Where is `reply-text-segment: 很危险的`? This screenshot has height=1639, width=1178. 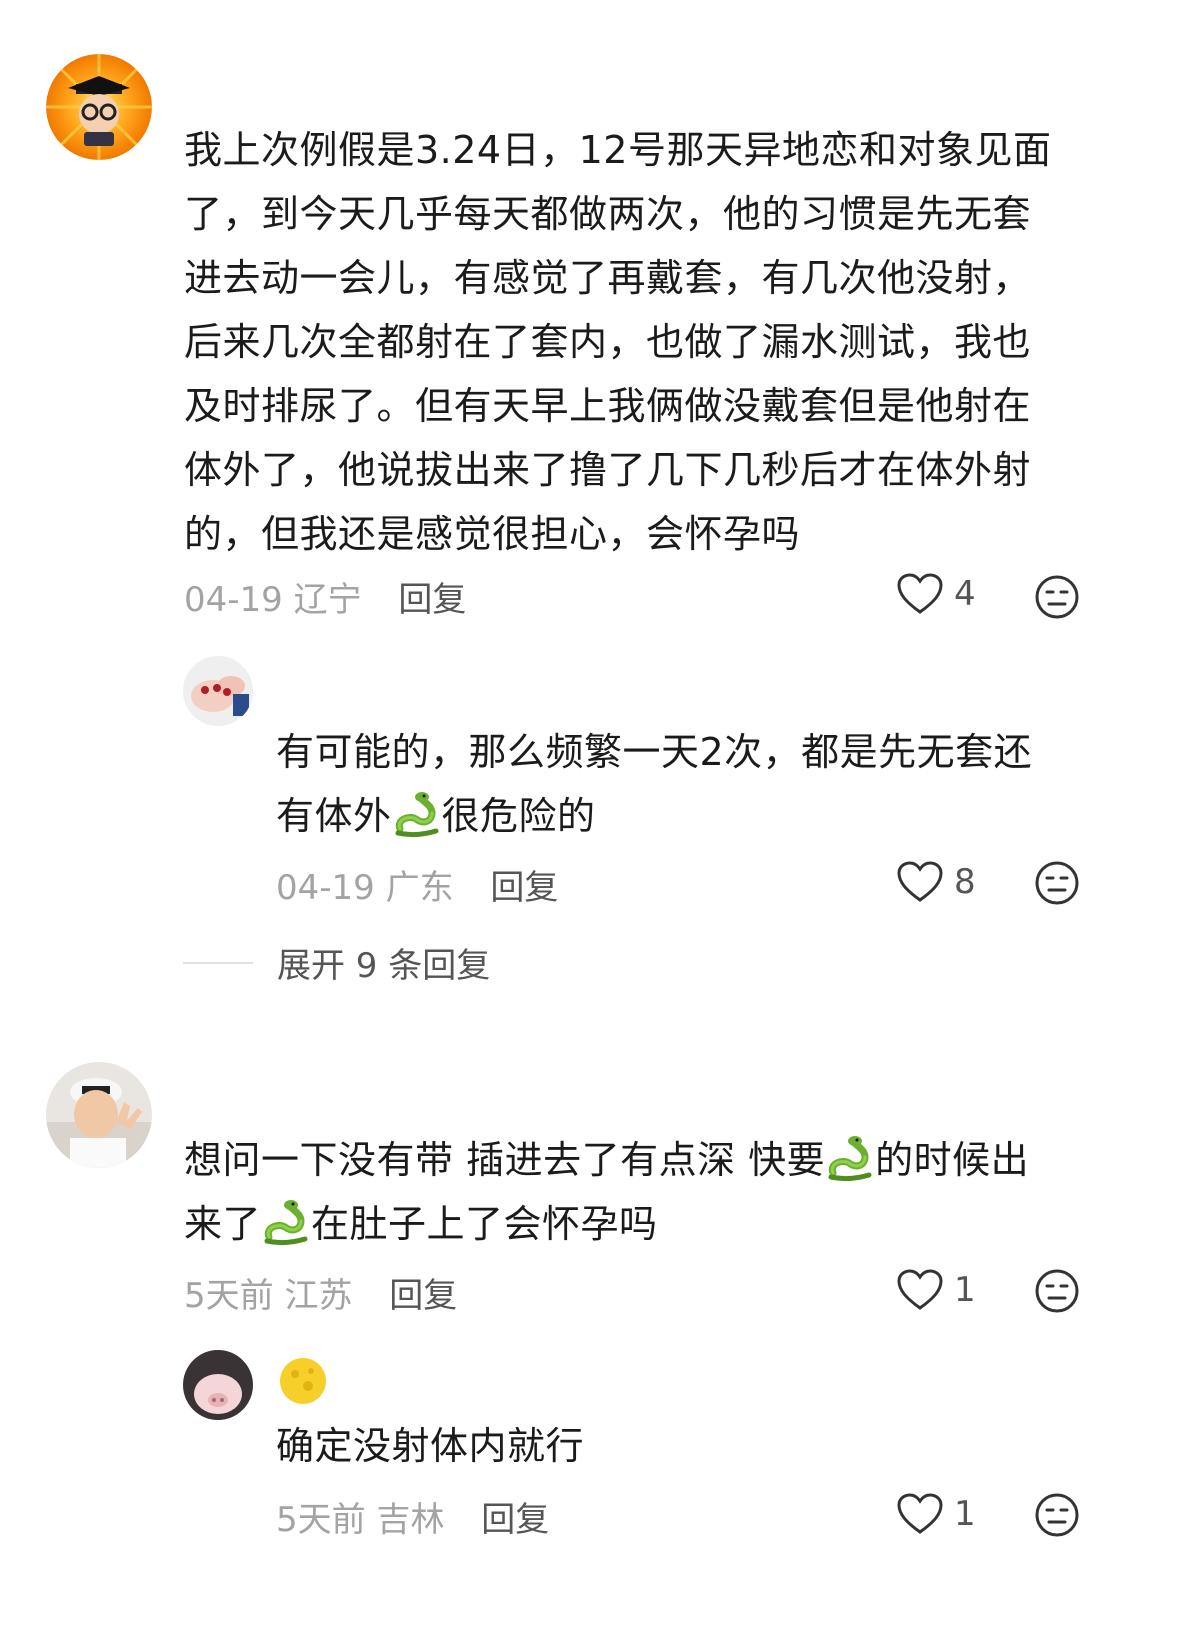 reply-text-segment: 很危险的 is located at coordinates (518, 816).